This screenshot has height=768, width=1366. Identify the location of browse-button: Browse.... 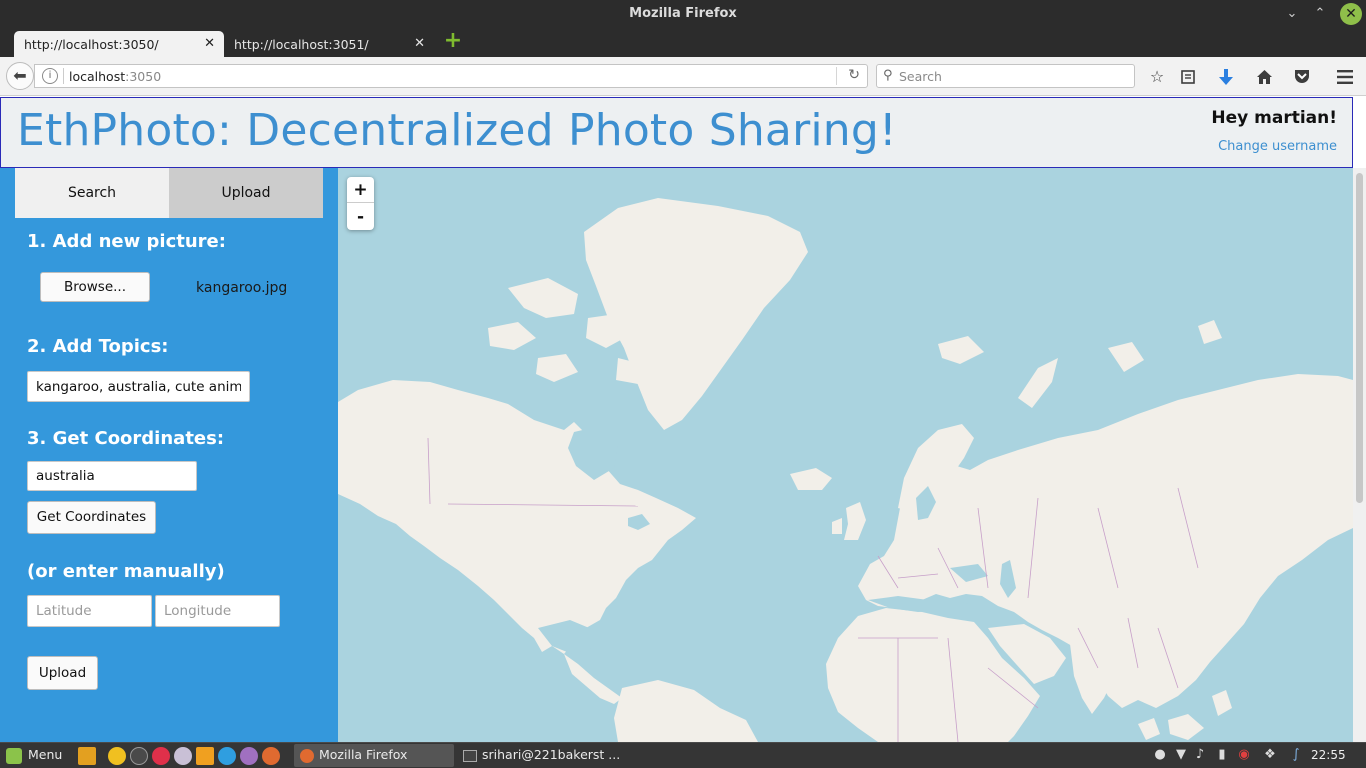
(95, 287).